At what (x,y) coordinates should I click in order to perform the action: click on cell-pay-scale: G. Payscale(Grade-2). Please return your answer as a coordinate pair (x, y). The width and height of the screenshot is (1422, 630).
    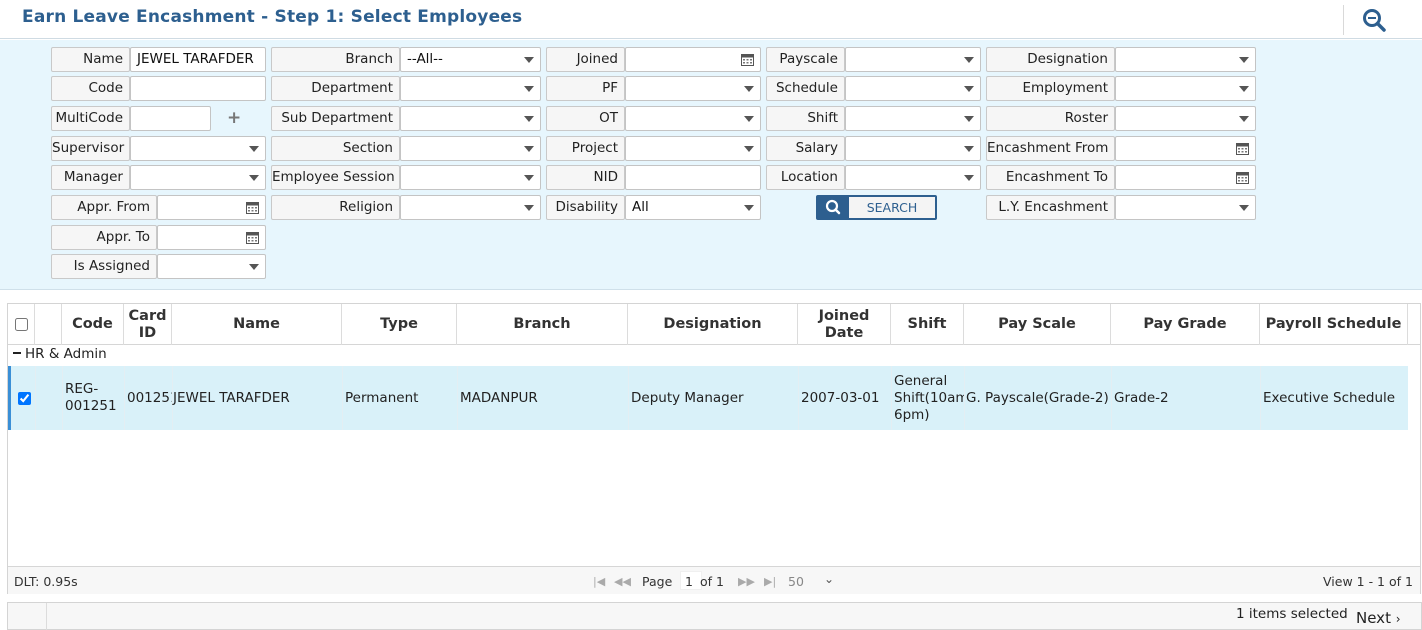
    Looking at the image, I should click on (1037, 397).